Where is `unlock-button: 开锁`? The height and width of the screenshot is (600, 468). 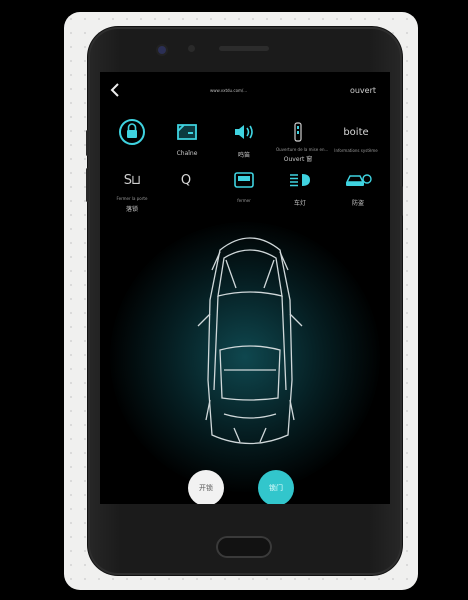
unlock-button: 开锁 is located at coordinates (206, 487).